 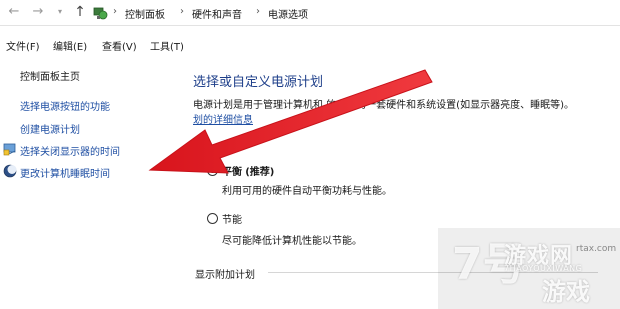 What do you see at coordinates (232, 172) in the screenshot?
I see `plan-balanced-name: 平衡` at bounding box center [232, 172].